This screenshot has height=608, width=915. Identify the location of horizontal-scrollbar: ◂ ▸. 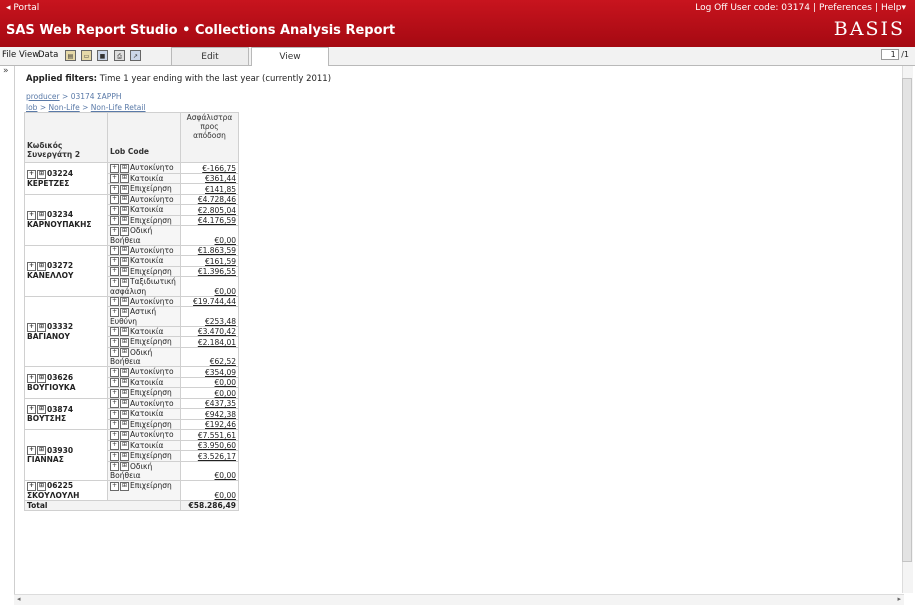
(459, 599).